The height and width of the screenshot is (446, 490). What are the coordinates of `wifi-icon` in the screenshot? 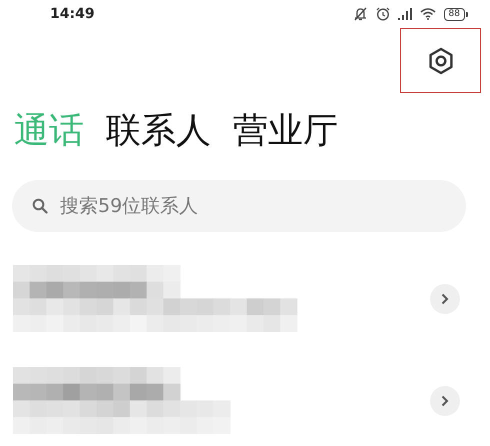 It's located at (428, 14).